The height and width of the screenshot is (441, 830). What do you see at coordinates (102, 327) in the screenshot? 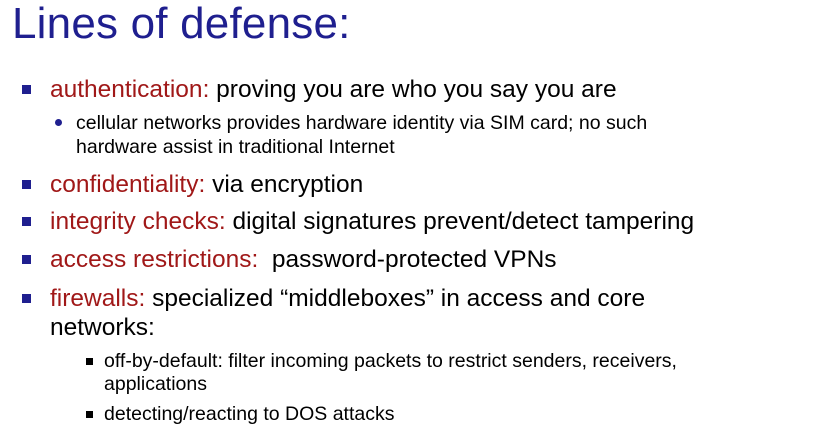
I see `bullet-continuation: networks:` at bounding box center [102, 327].